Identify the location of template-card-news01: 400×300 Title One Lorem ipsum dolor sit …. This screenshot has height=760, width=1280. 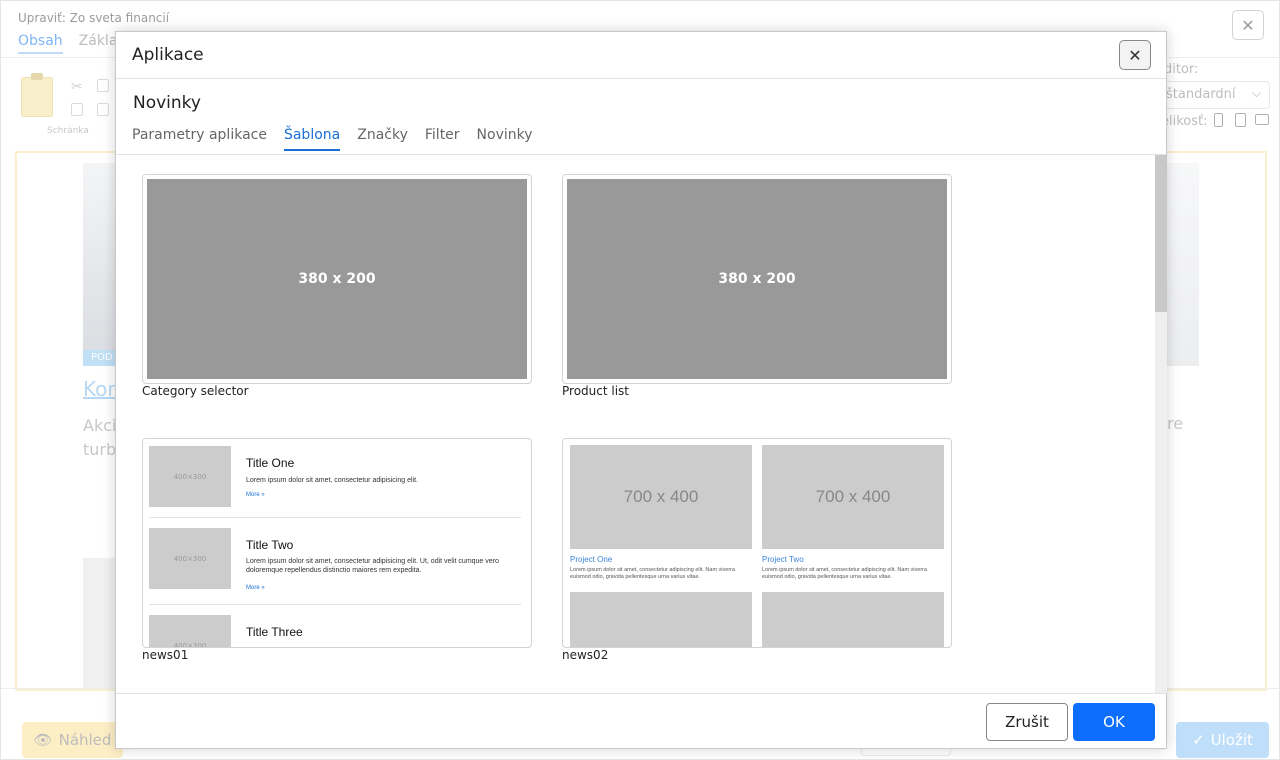
(337, 543).